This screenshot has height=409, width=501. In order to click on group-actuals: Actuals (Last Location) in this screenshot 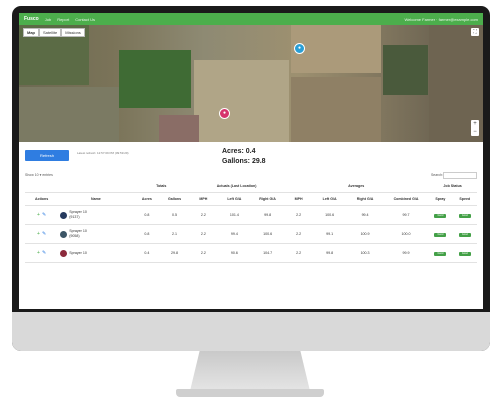, I will do `click(236, 186)`.